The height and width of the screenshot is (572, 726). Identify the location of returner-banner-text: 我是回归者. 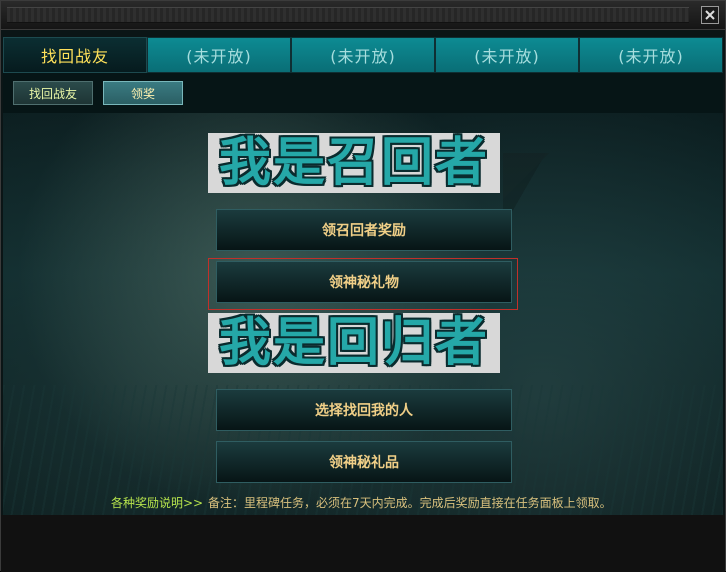
(353, 343).